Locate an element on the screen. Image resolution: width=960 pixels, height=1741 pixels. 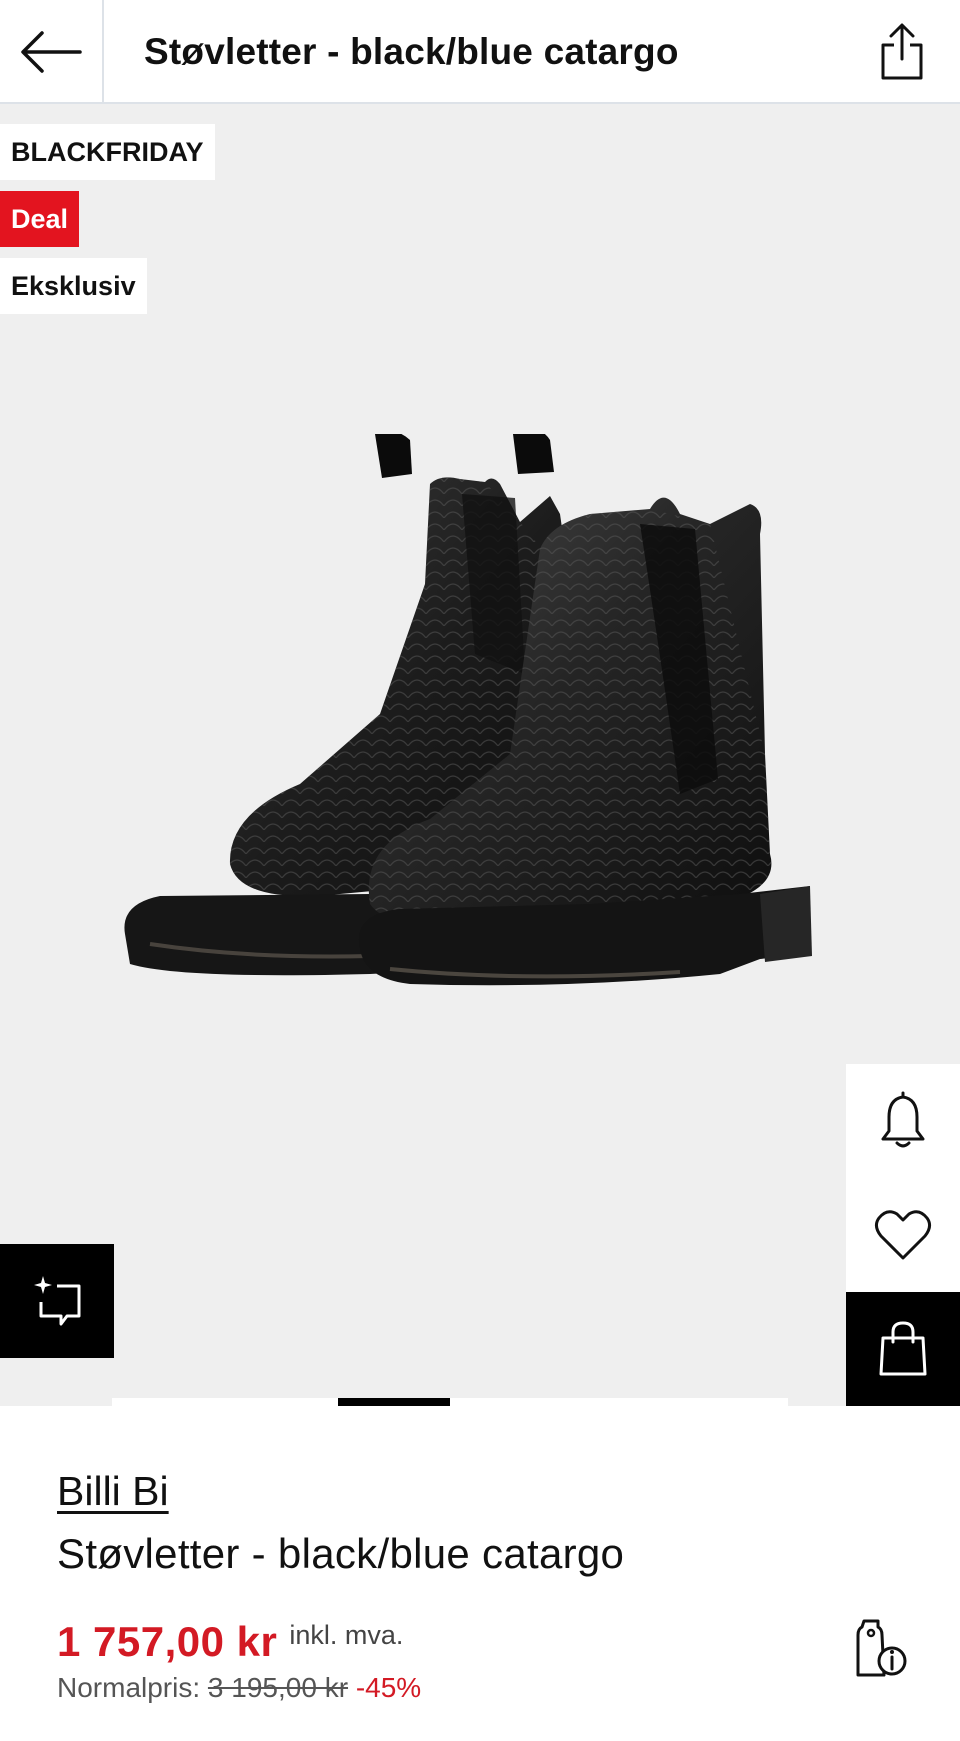
top-bar: Støvletter - black/blue catargo is located at coordinates (480, 52).